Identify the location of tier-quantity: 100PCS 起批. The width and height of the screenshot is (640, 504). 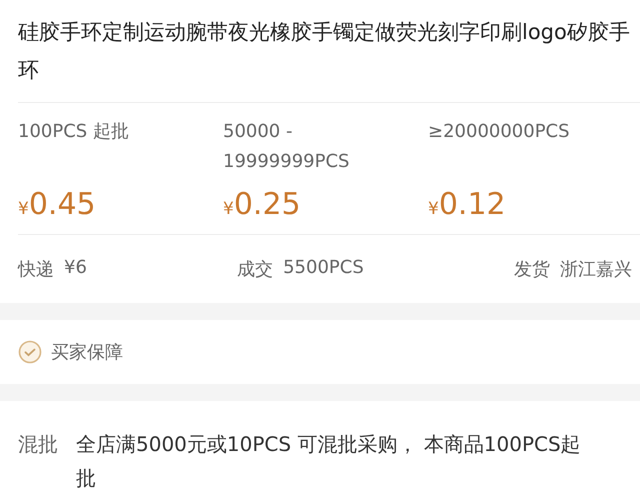
(74, 132).